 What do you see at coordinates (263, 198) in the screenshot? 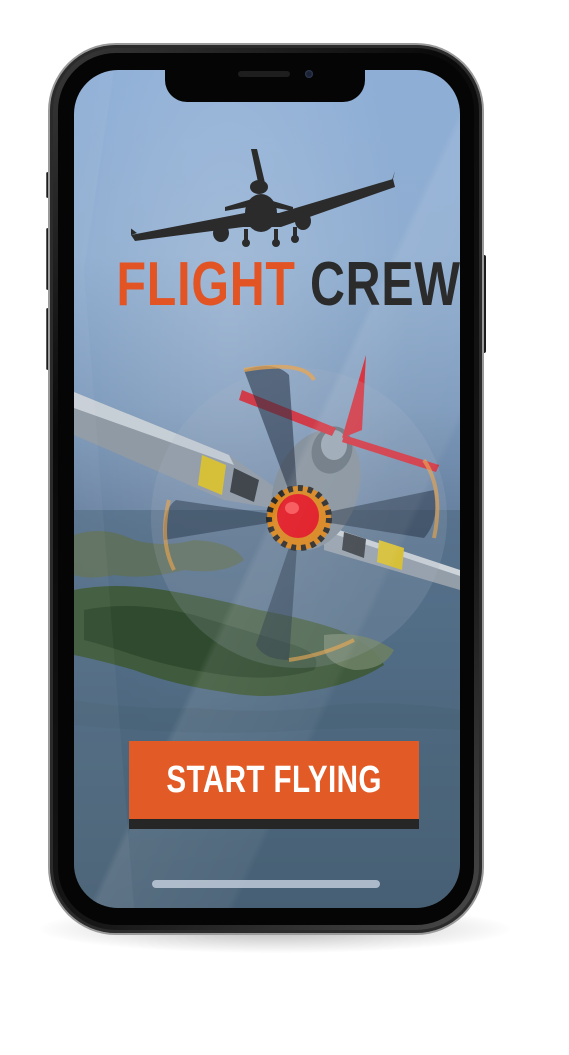
I see `airliner-silhouette-icon` at bounding box center [263, 198].